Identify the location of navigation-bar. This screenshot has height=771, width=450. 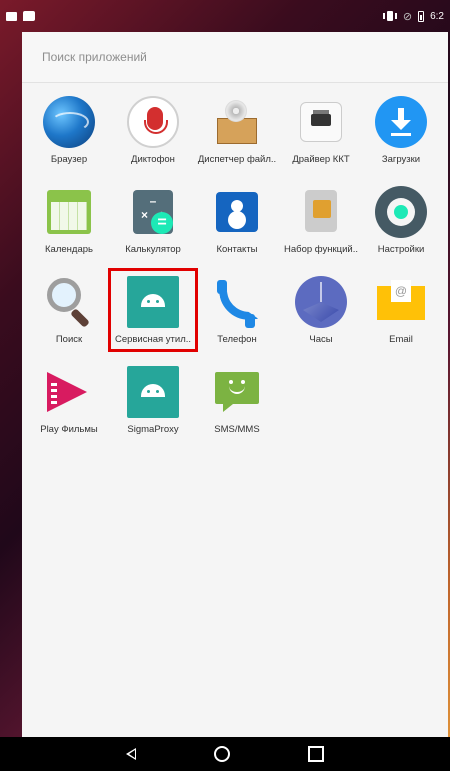
(225, 754).